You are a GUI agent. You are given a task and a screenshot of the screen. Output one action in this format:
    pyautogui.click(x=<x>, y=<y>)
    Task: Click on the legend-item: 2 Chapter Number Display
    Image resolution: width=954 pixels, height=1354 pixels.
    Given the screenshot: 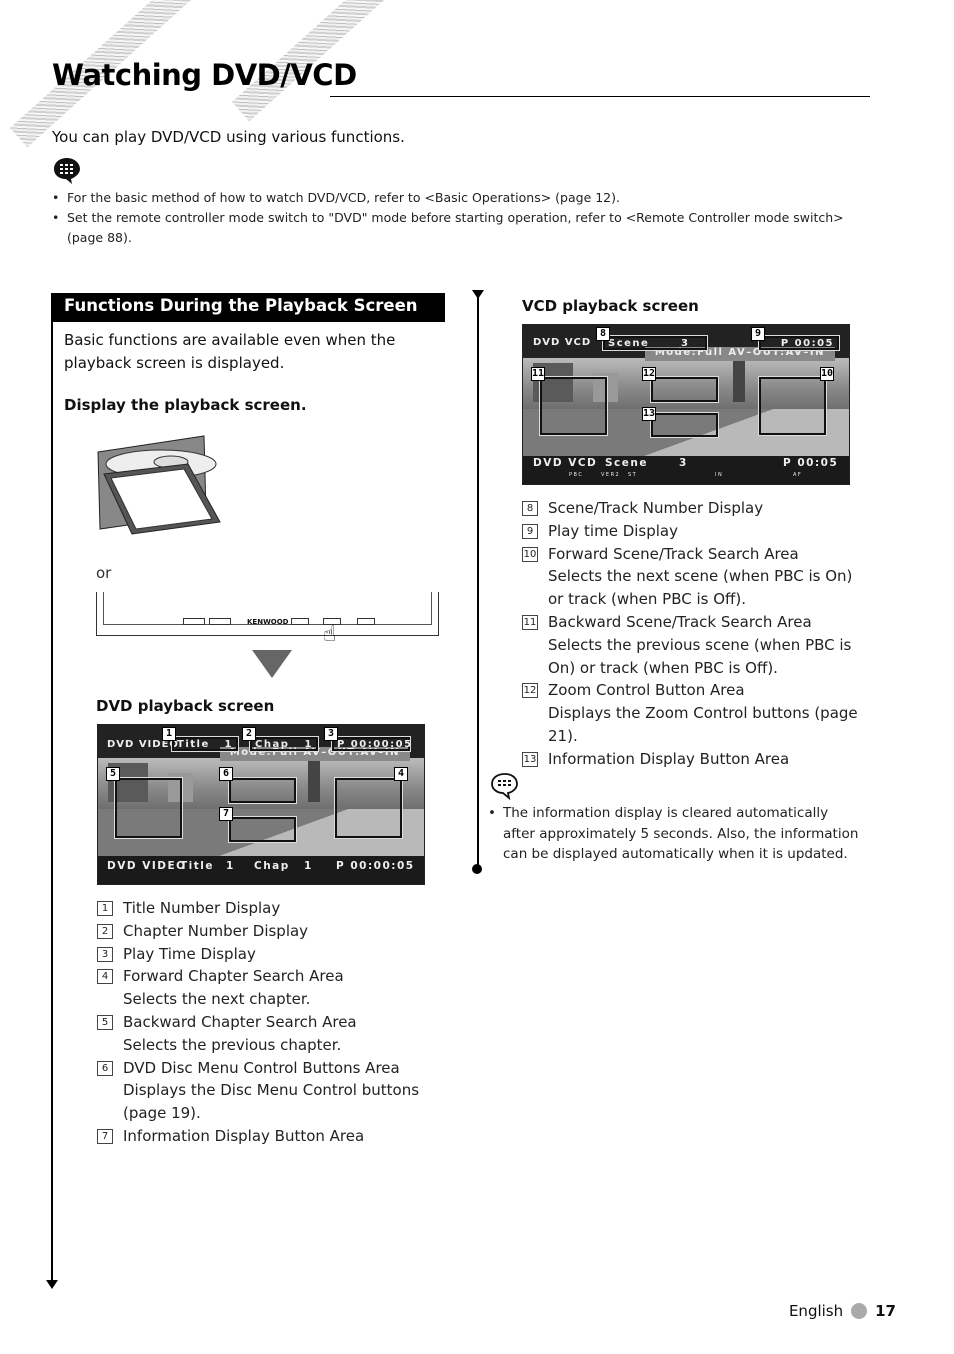 What is the action you would take?
    pyautogui.click(x=267, y=931)
    